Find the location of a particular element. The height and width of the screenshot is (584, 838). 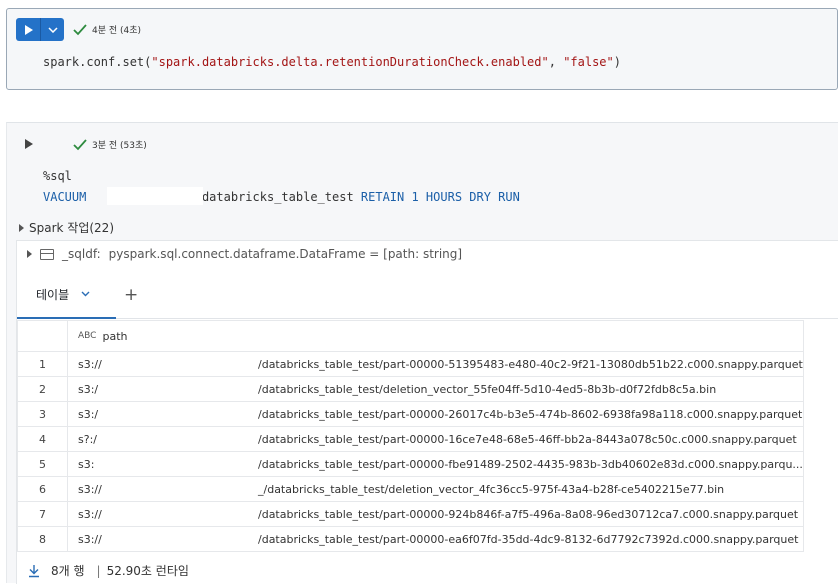

path-scheme: s3: is located at coordinates (86, 464).